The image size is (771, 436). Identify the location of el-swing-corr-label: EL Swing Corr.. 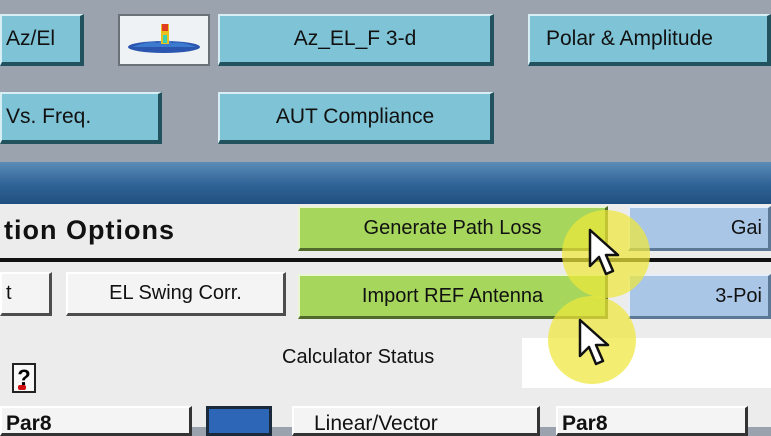
(175, 293).